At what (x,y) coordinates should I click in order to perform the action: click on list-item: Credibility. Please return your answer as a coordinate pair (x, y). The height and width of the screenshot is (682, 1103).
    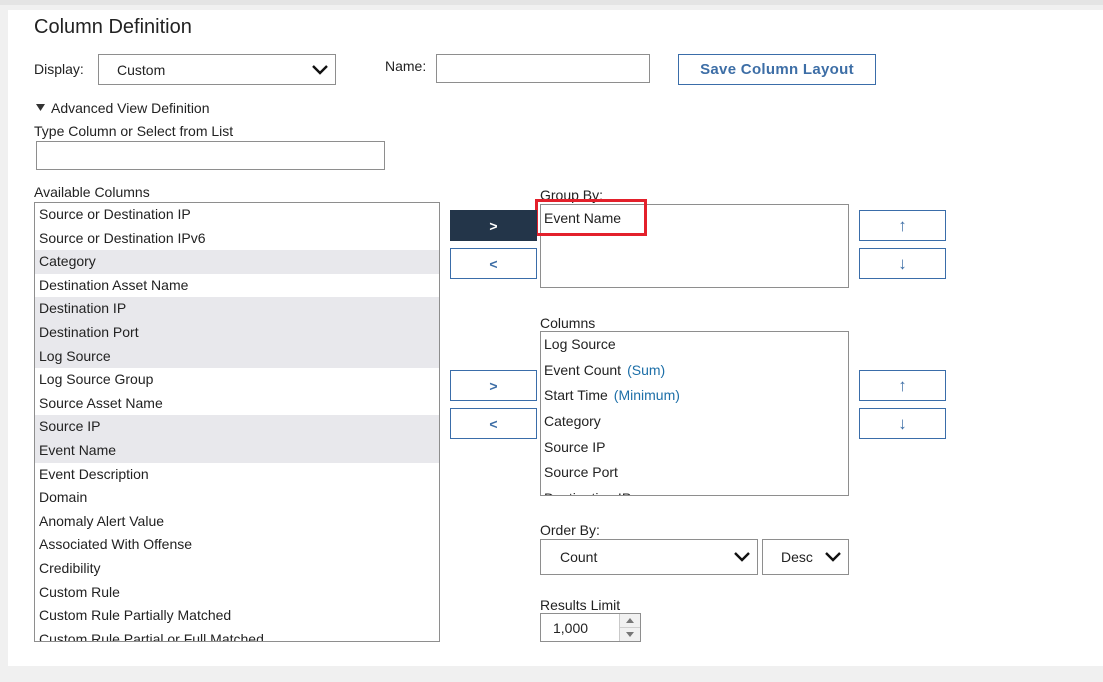
    Looking at the image, I should click on (237, 569).